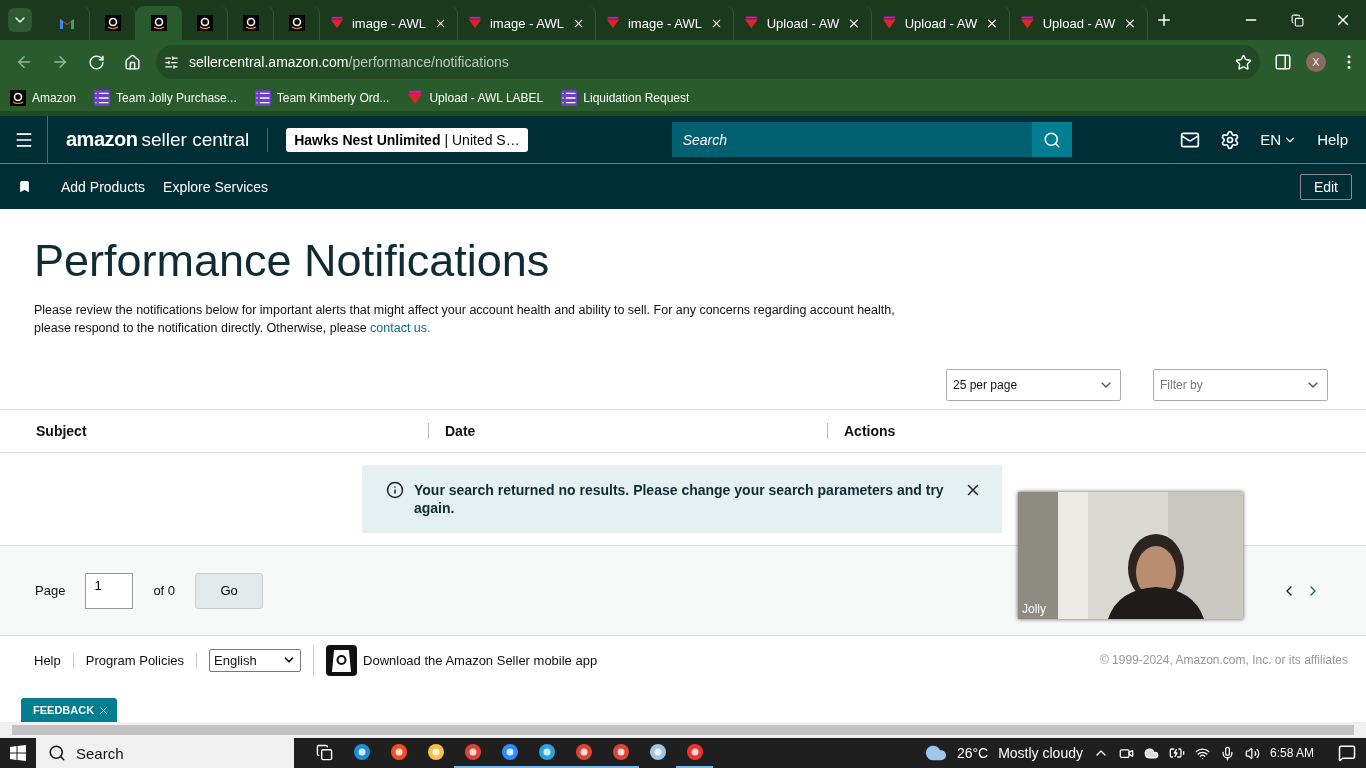 The height and width of the screenshot is (768, 1366). What do you see at coordinates (465, 319) in the screenshot?
I see `description-text: Please review the notifications below for important alerts that might affect your account health and ability to sell. For any concerns regarding account health, please respond to the notification directly. Otherwise, please contact us.` at bounding box center [465, 319].